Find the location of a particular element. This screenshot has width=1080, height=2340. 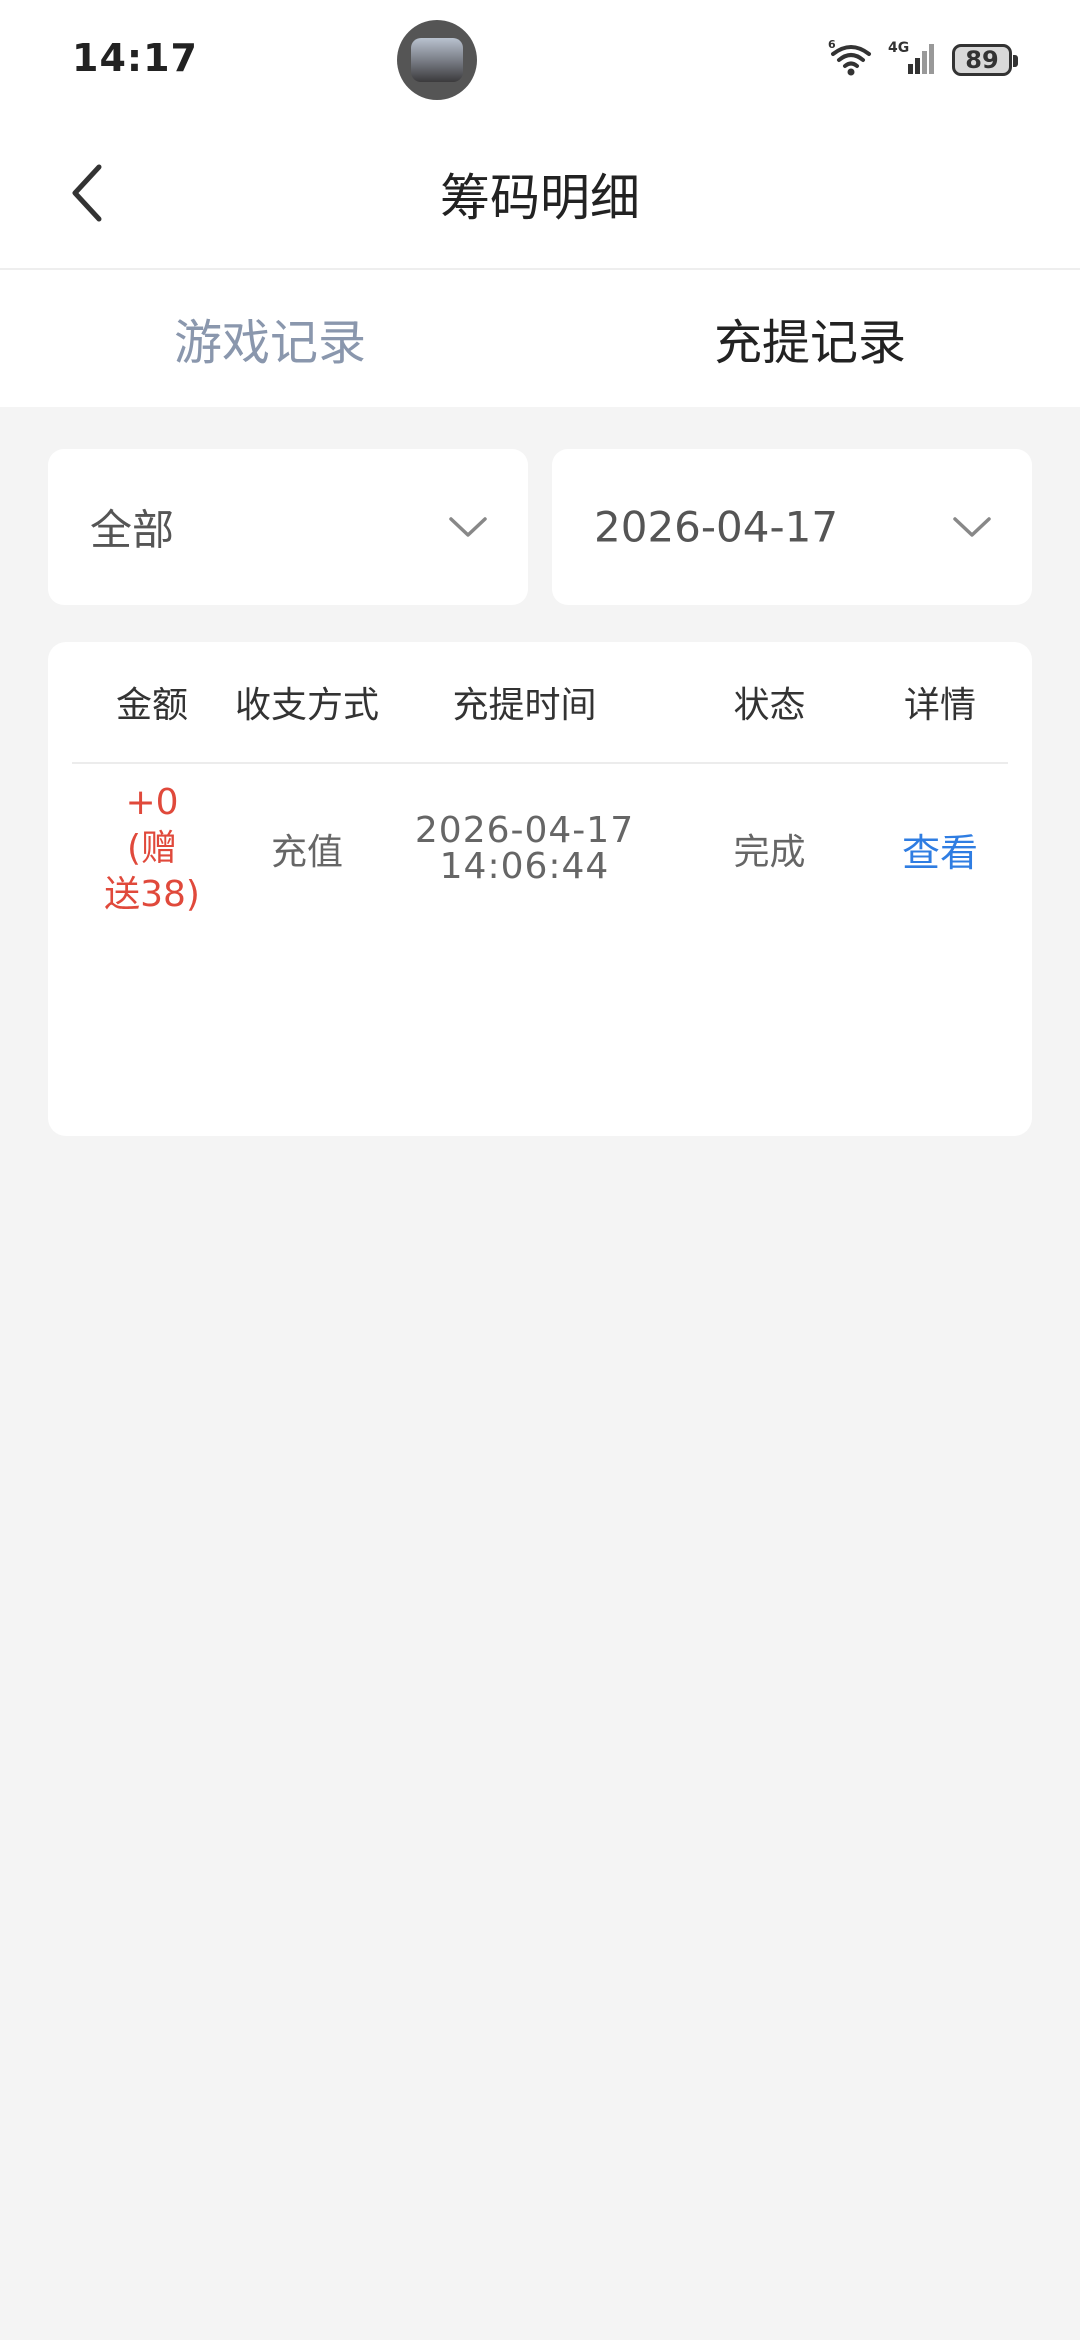

date-filter-value: 2026-04-17 is located at coordinates (716, 527).